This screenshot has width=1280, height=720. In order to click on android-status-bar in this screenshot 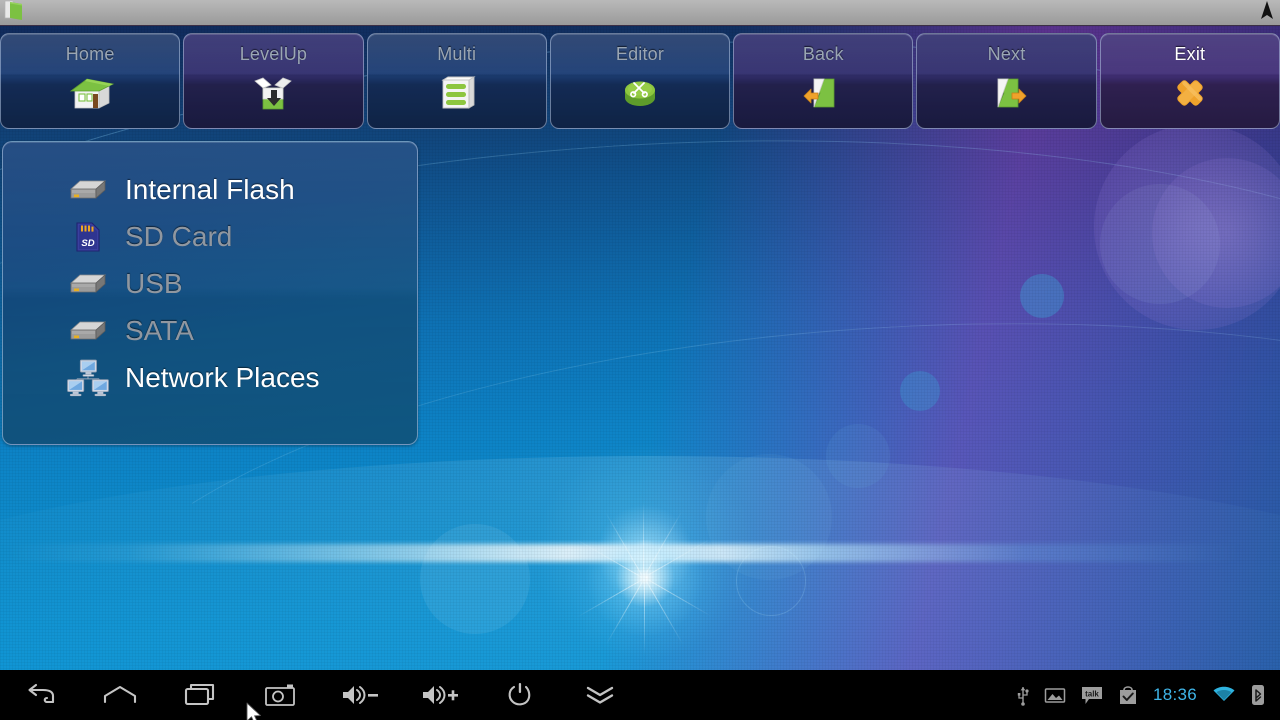, I will do `click(640, 13)`.